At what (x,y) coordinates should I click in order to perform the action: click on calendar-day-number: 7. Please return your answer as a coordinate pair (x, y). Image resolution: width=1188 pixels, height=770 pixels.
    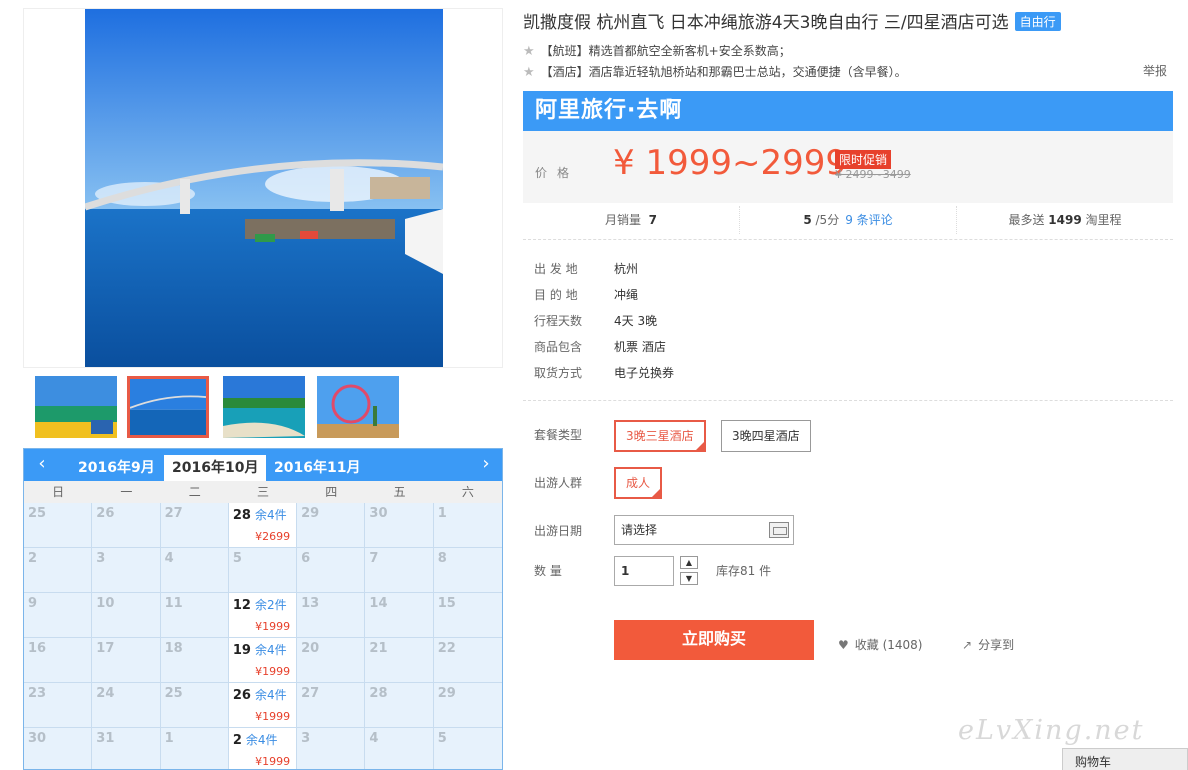
    Looking at the image, I should click on (374, 558).